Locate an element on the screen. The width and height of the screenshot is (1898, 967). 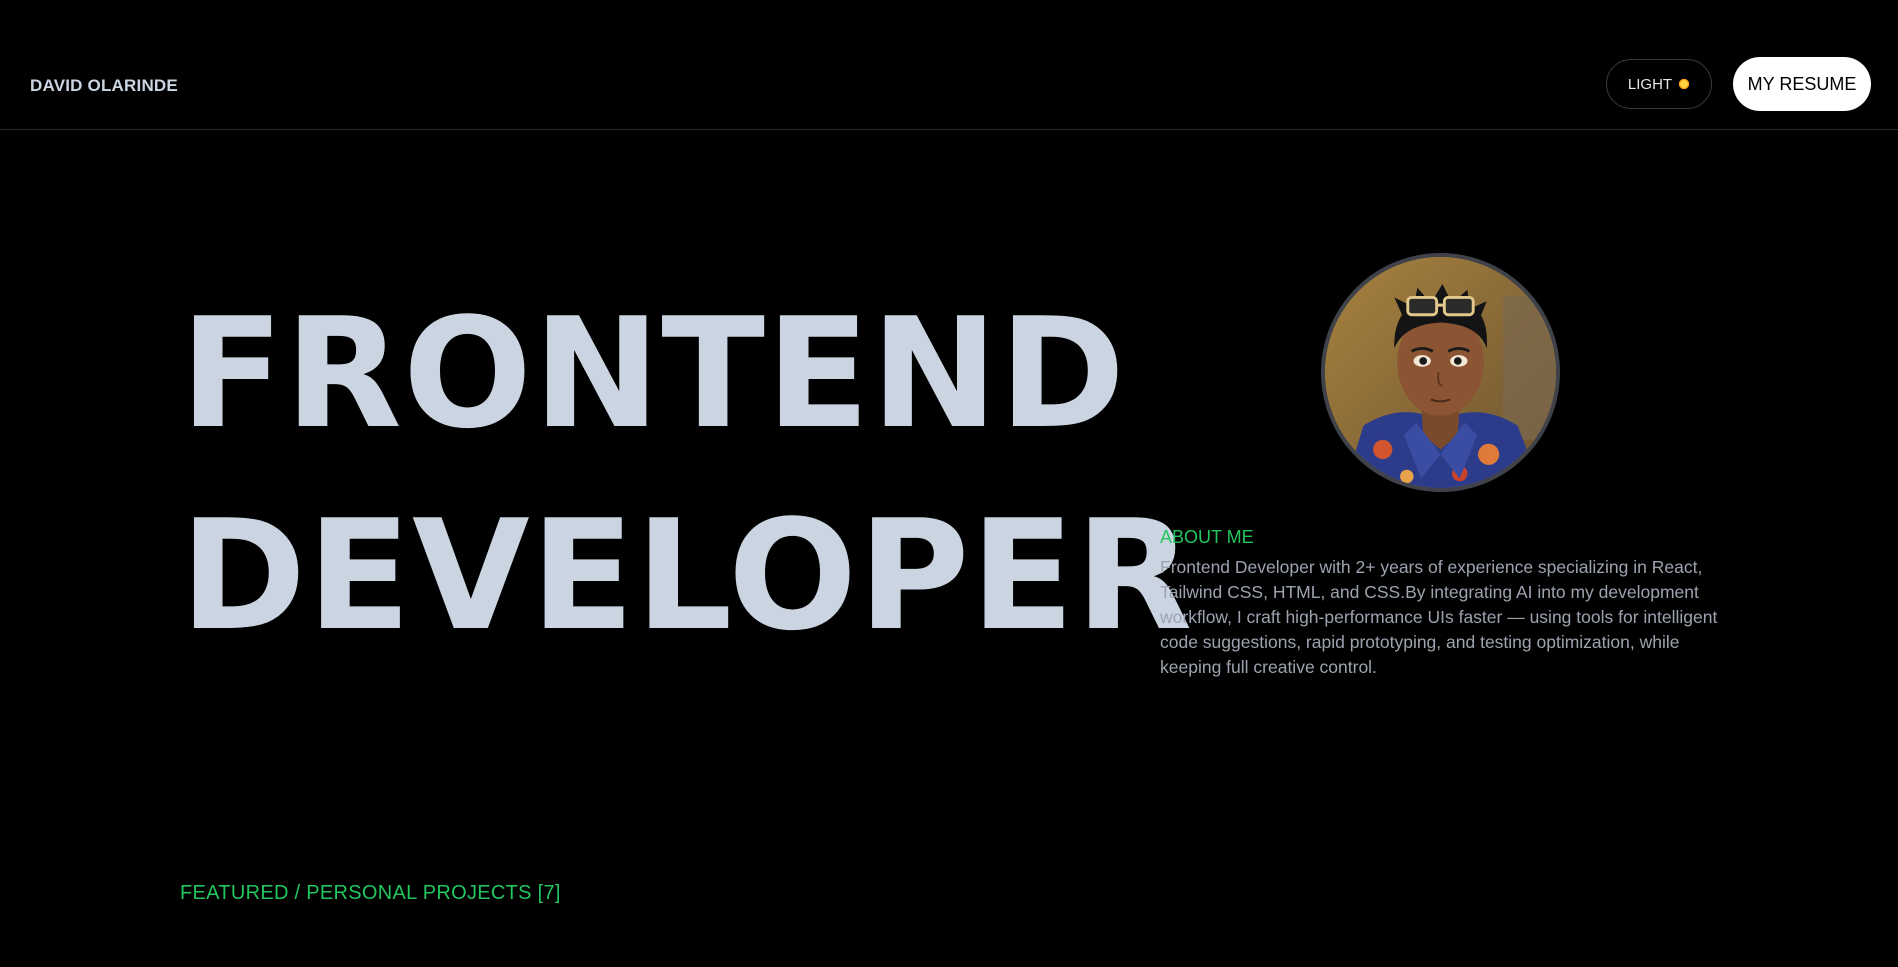
about-heading: ABOUT ME is located at coordinates (1207, 537).